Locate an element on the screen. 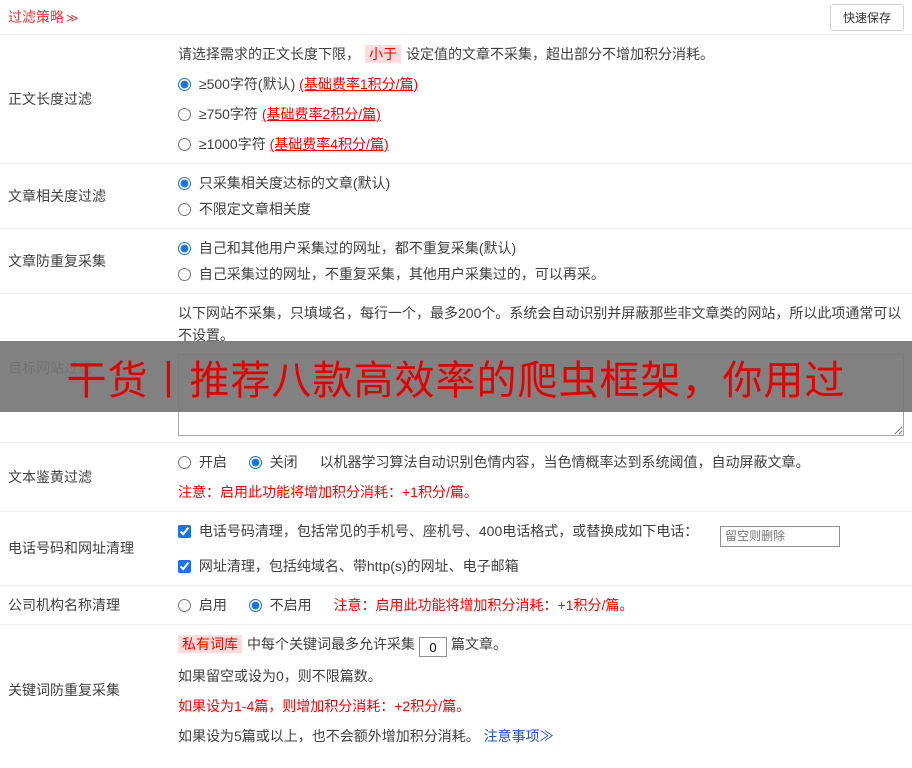 Image resolution: width=912 pixels, height=768 pixels. length-filter-label: 正文长度过滤 is located at coordinates (50, 99).